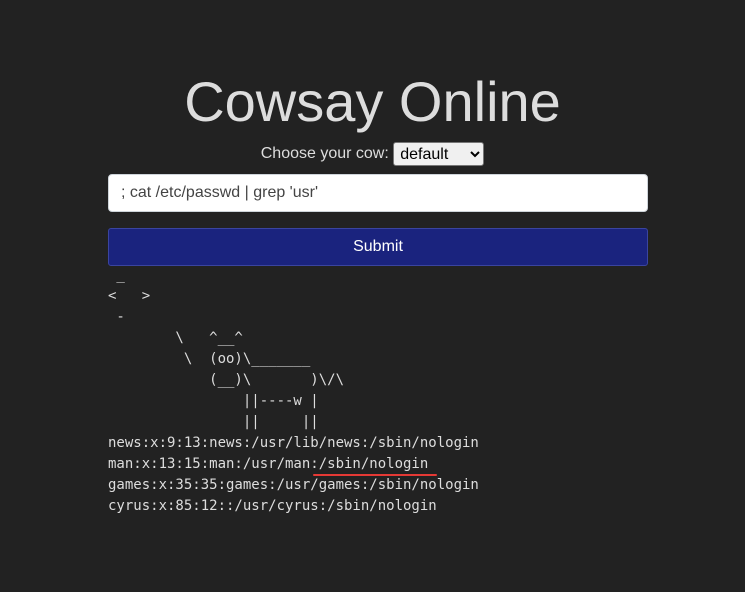 The height and width of the screenshot is (592, 745). What do you see at coordinates (375, 475) in the screenshot?
I see `red-underline-annotation` at bounding box center [375, 475].